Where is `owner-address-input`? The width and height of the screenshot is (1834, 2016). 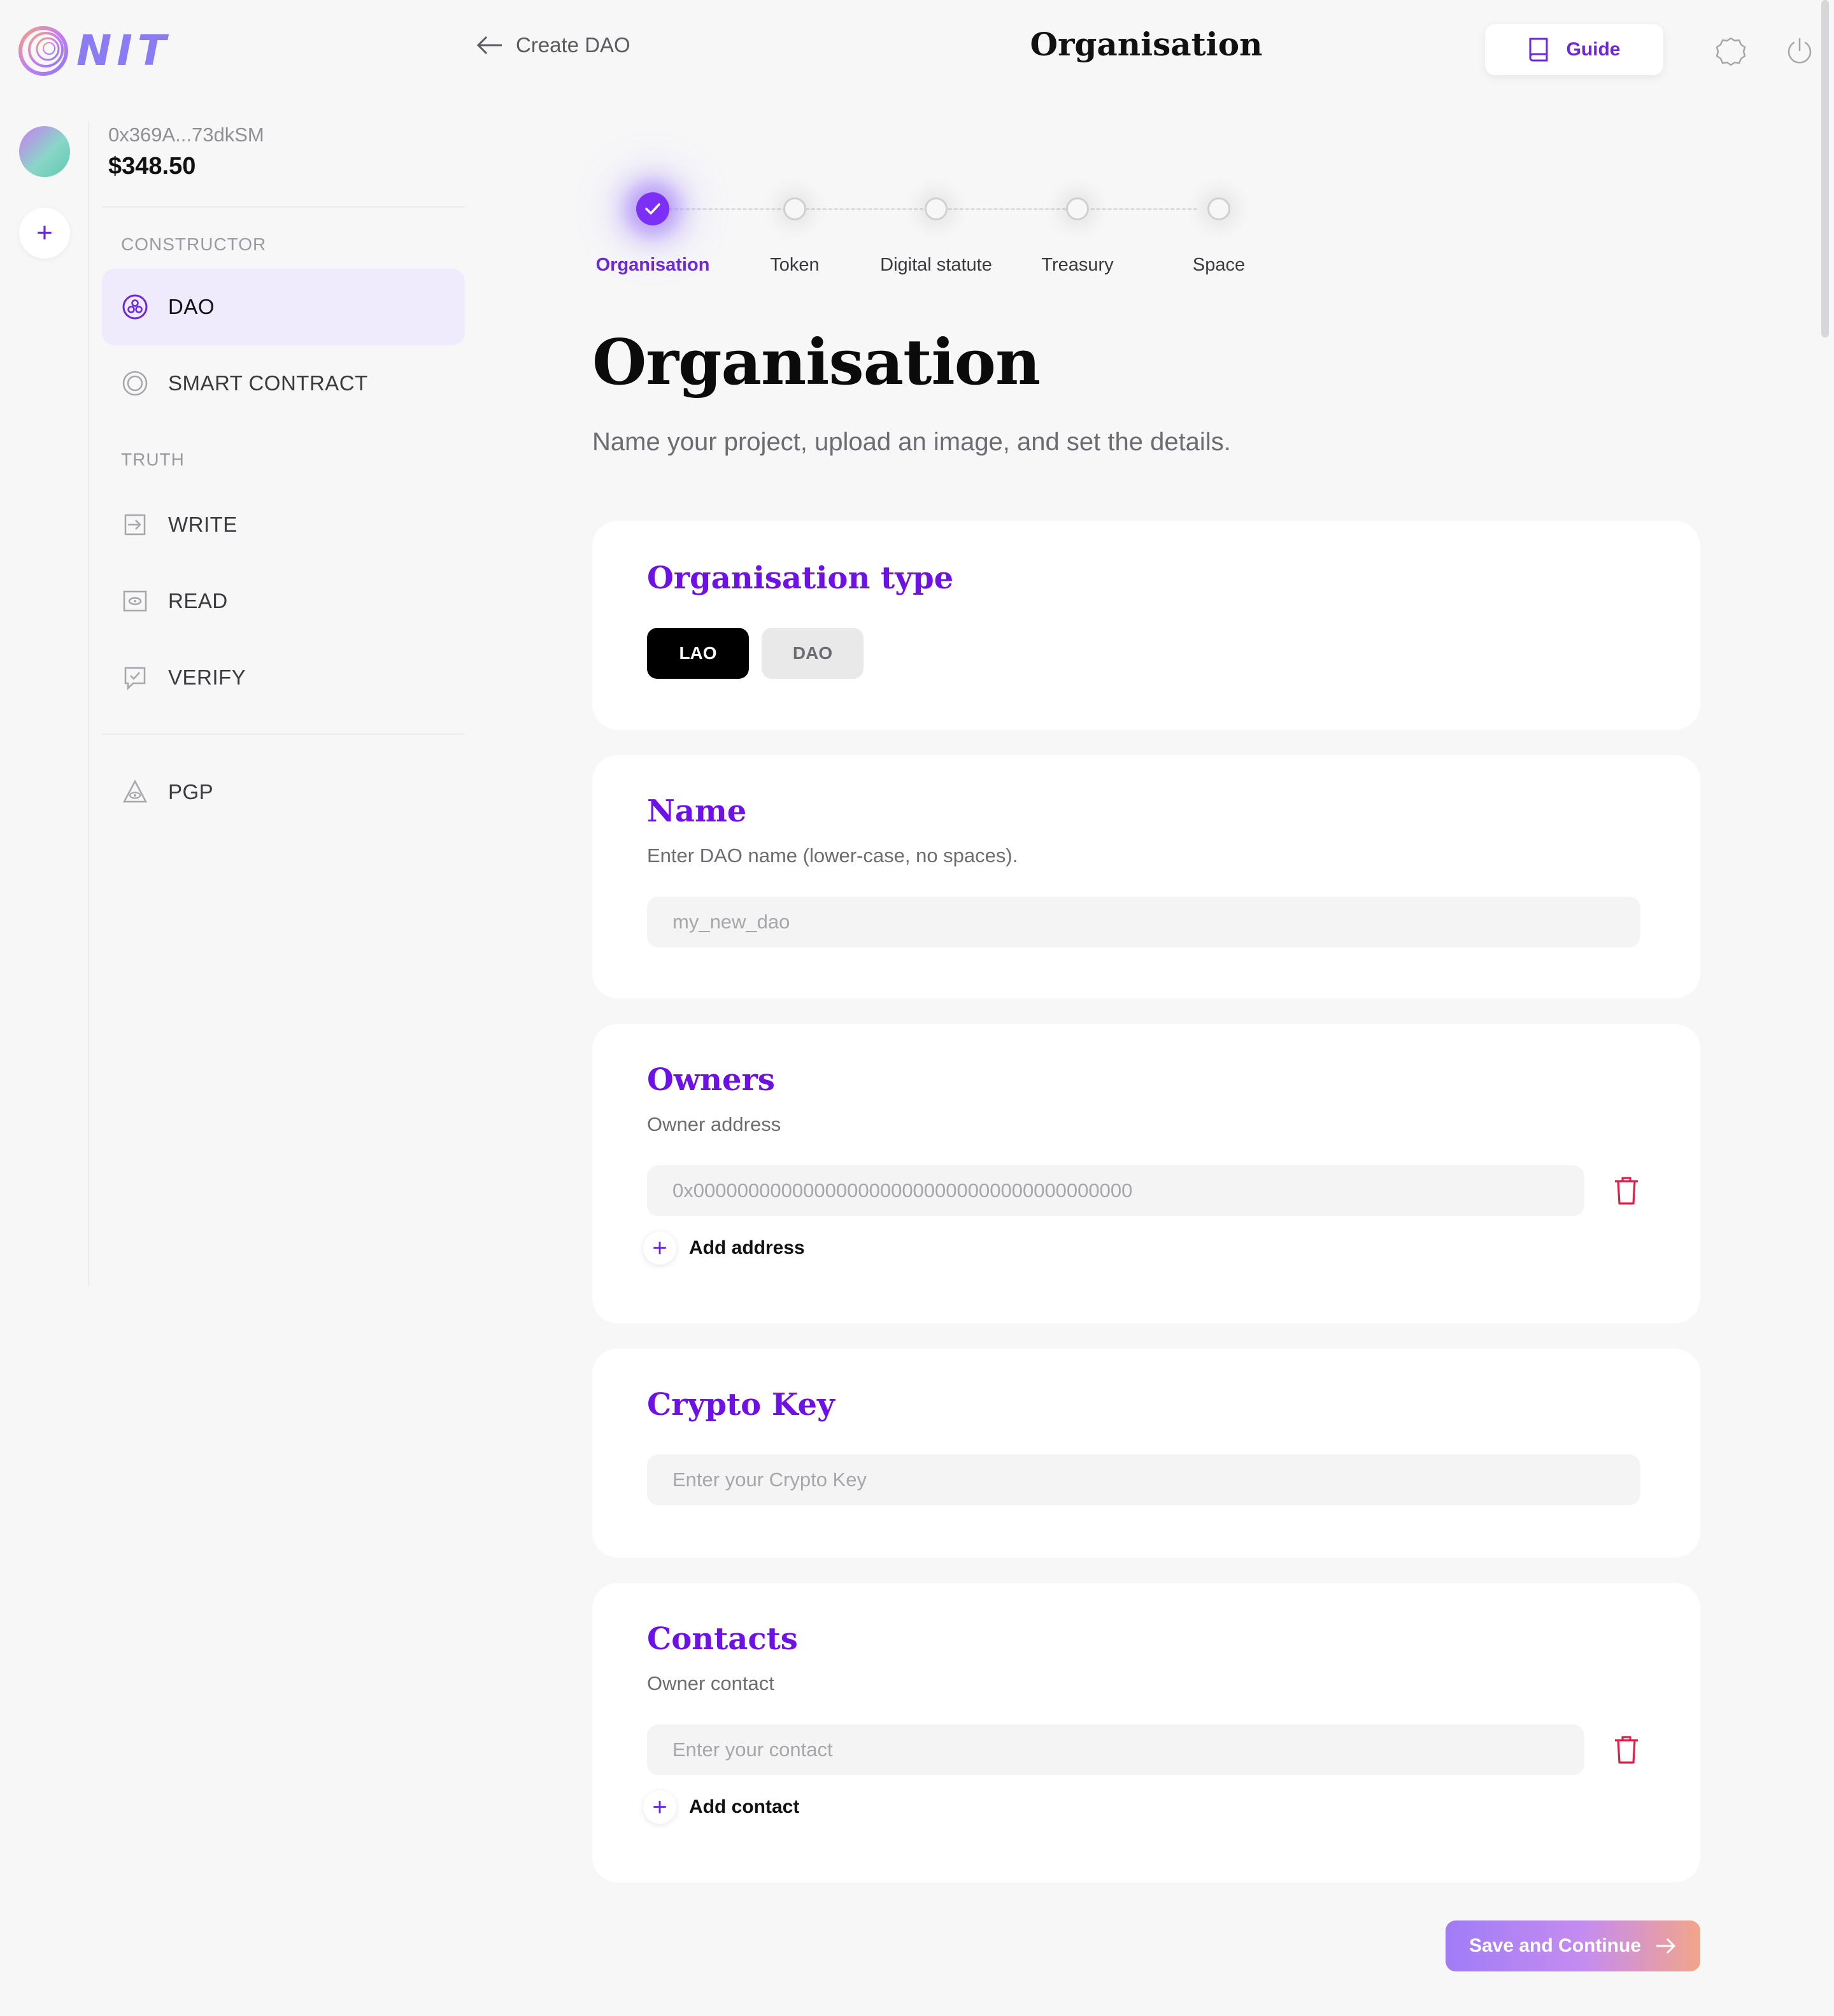 owner-address-input is located at coordinates (1115, 1190).